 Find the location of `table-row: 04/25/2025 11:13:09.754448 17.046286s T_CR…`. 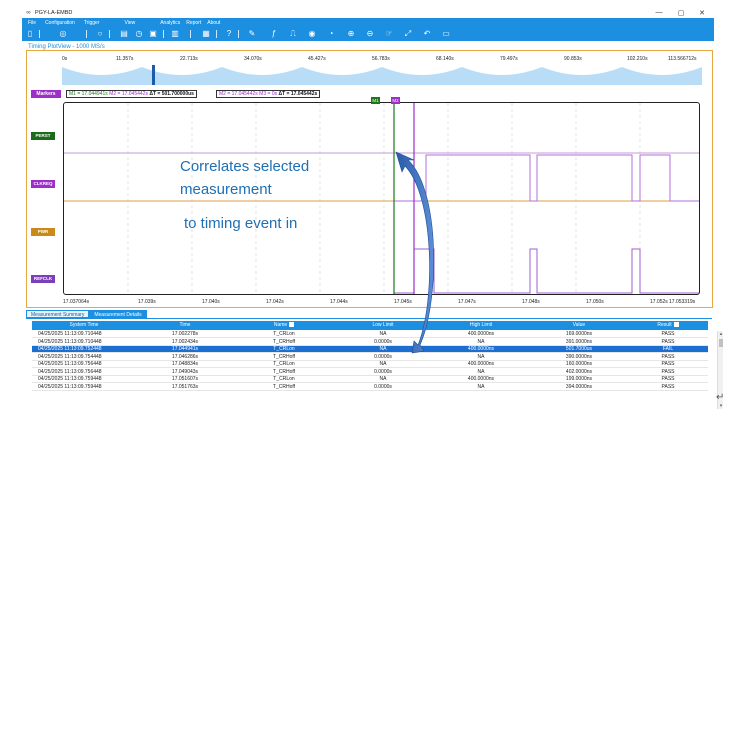

table-row: 04/25/2025 11:13:09.754448 17.046286s T_CR… is located at coordinates (370, 357).